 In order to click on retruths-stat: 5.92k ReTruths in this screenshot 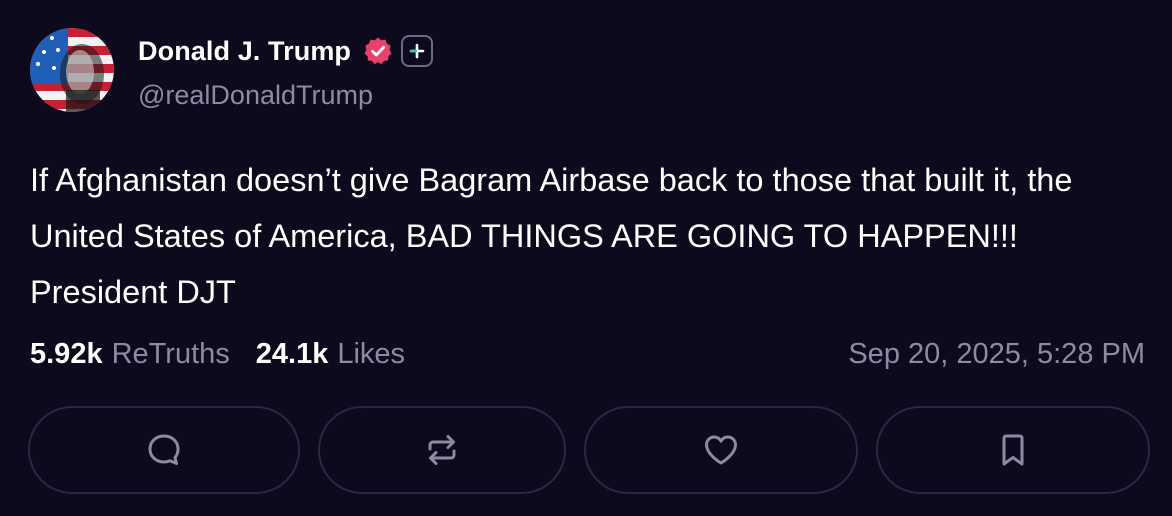, I will do `click(130, 354)`.